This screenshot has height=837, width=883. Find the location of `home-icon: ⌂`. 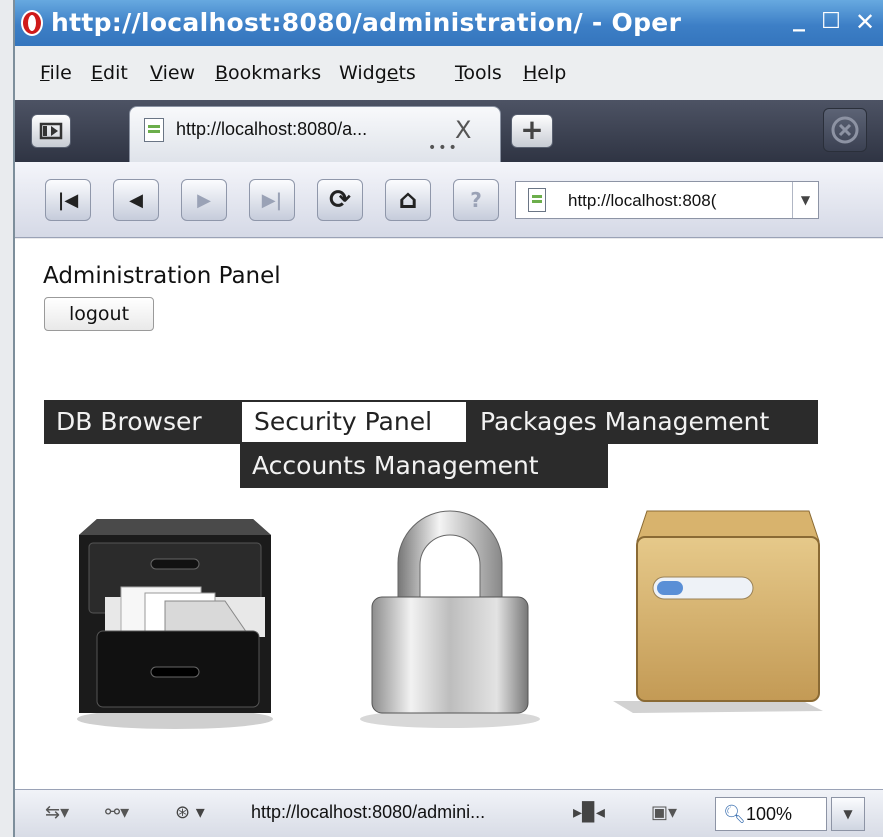

home-icon: ⌂ is located at coordinates (408, 200).